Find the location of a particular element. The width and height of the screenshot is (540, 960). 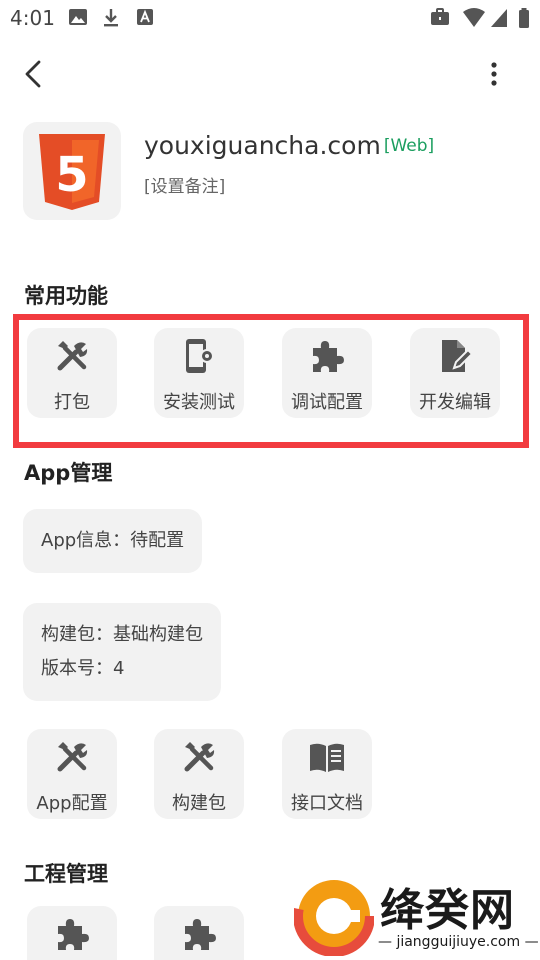

back-button is located at coordinates (34, 74).